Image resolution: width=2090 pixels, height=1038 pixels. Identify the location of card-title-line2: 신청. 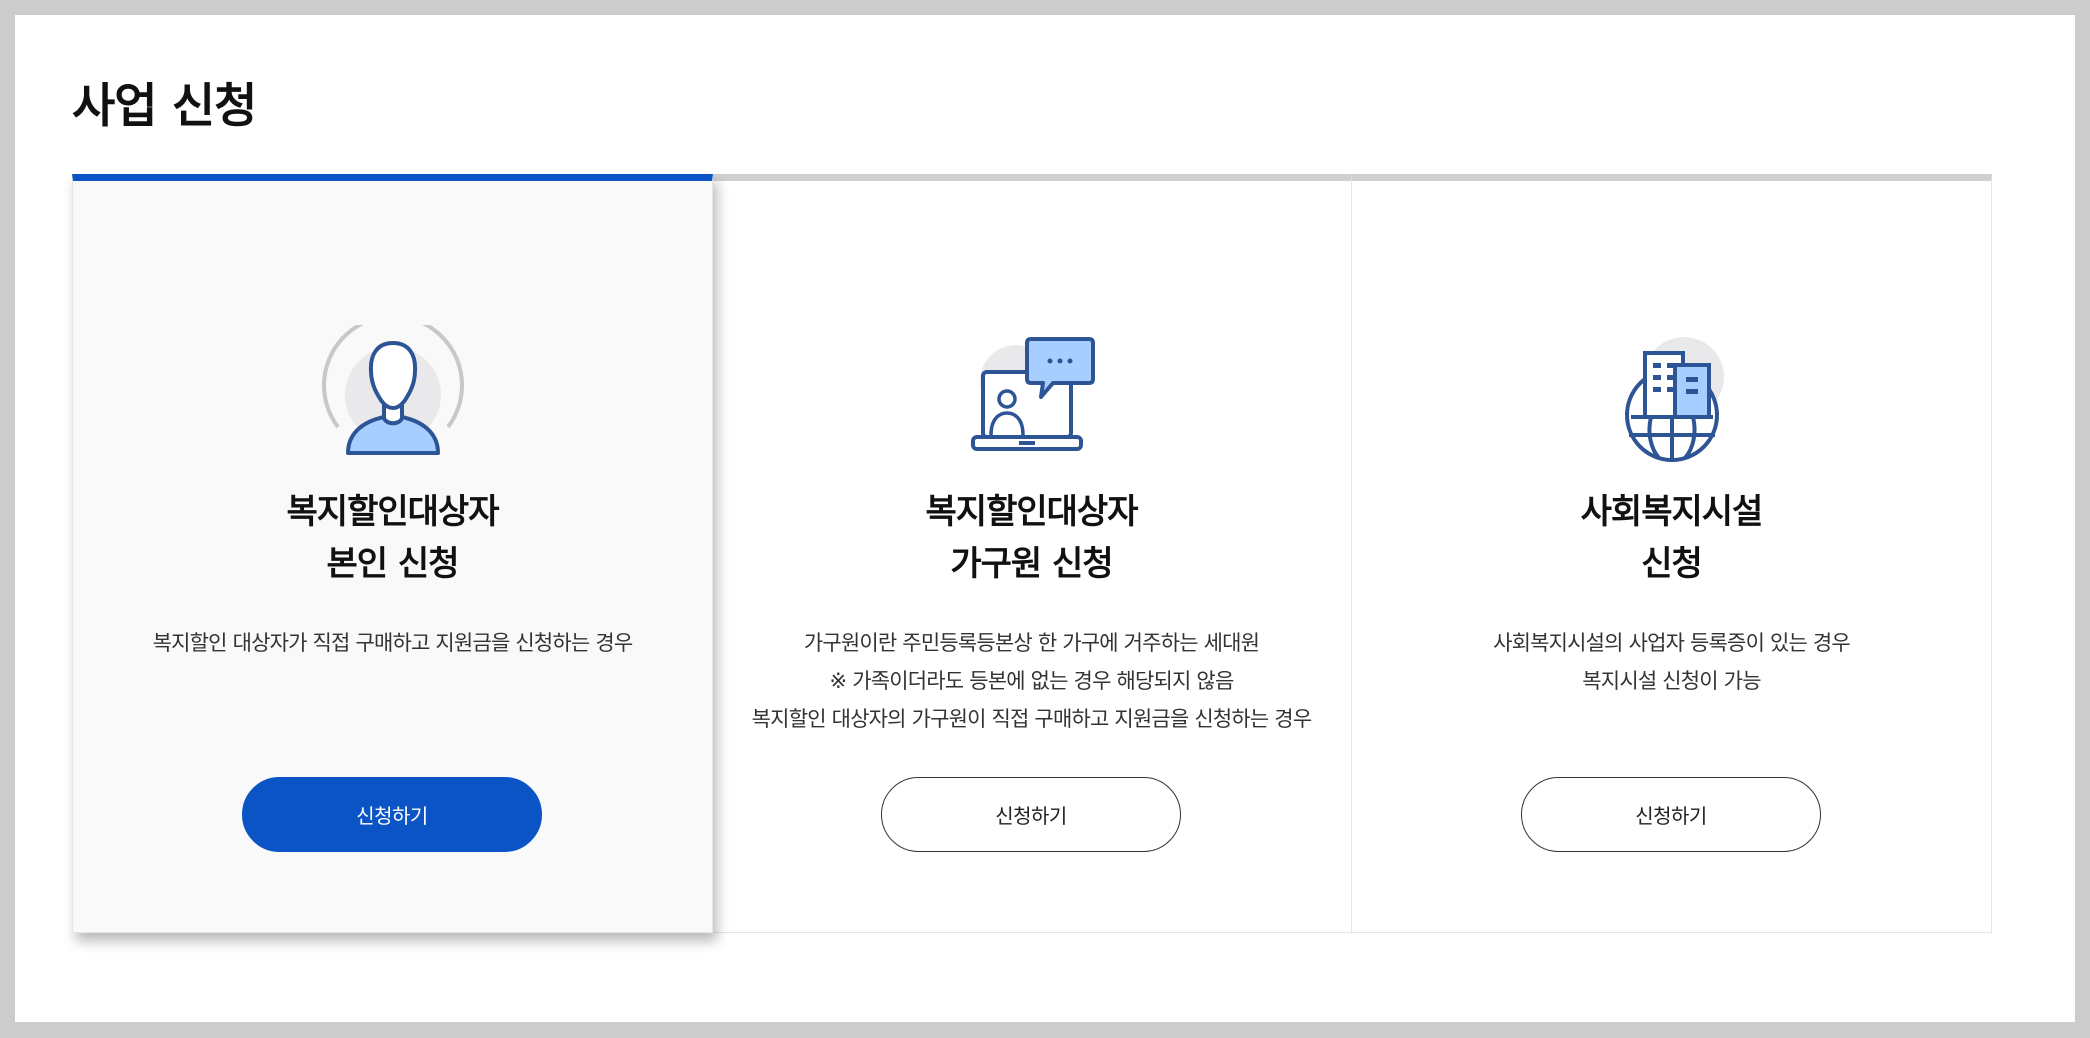
(1672, 564).